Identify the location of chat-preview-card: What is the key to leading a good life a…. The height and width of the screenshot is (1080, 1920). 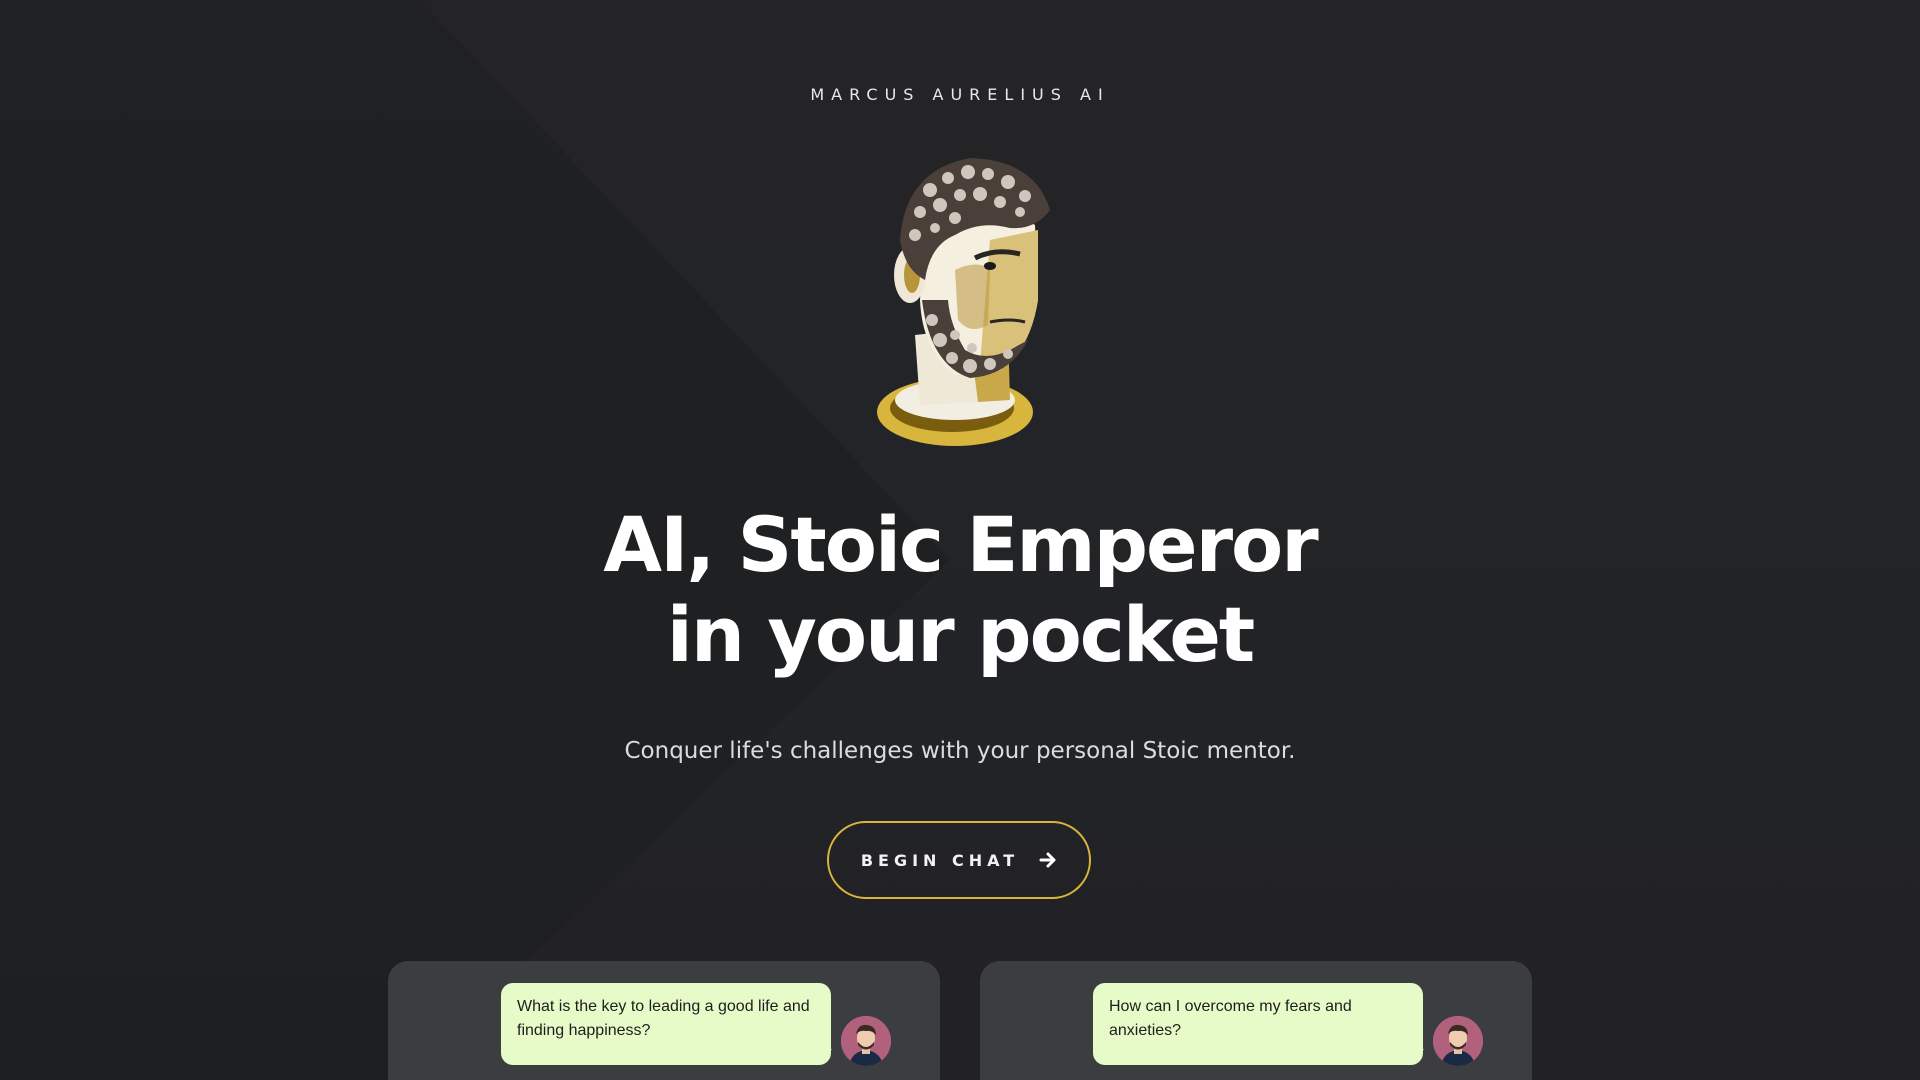
(664, 1020).